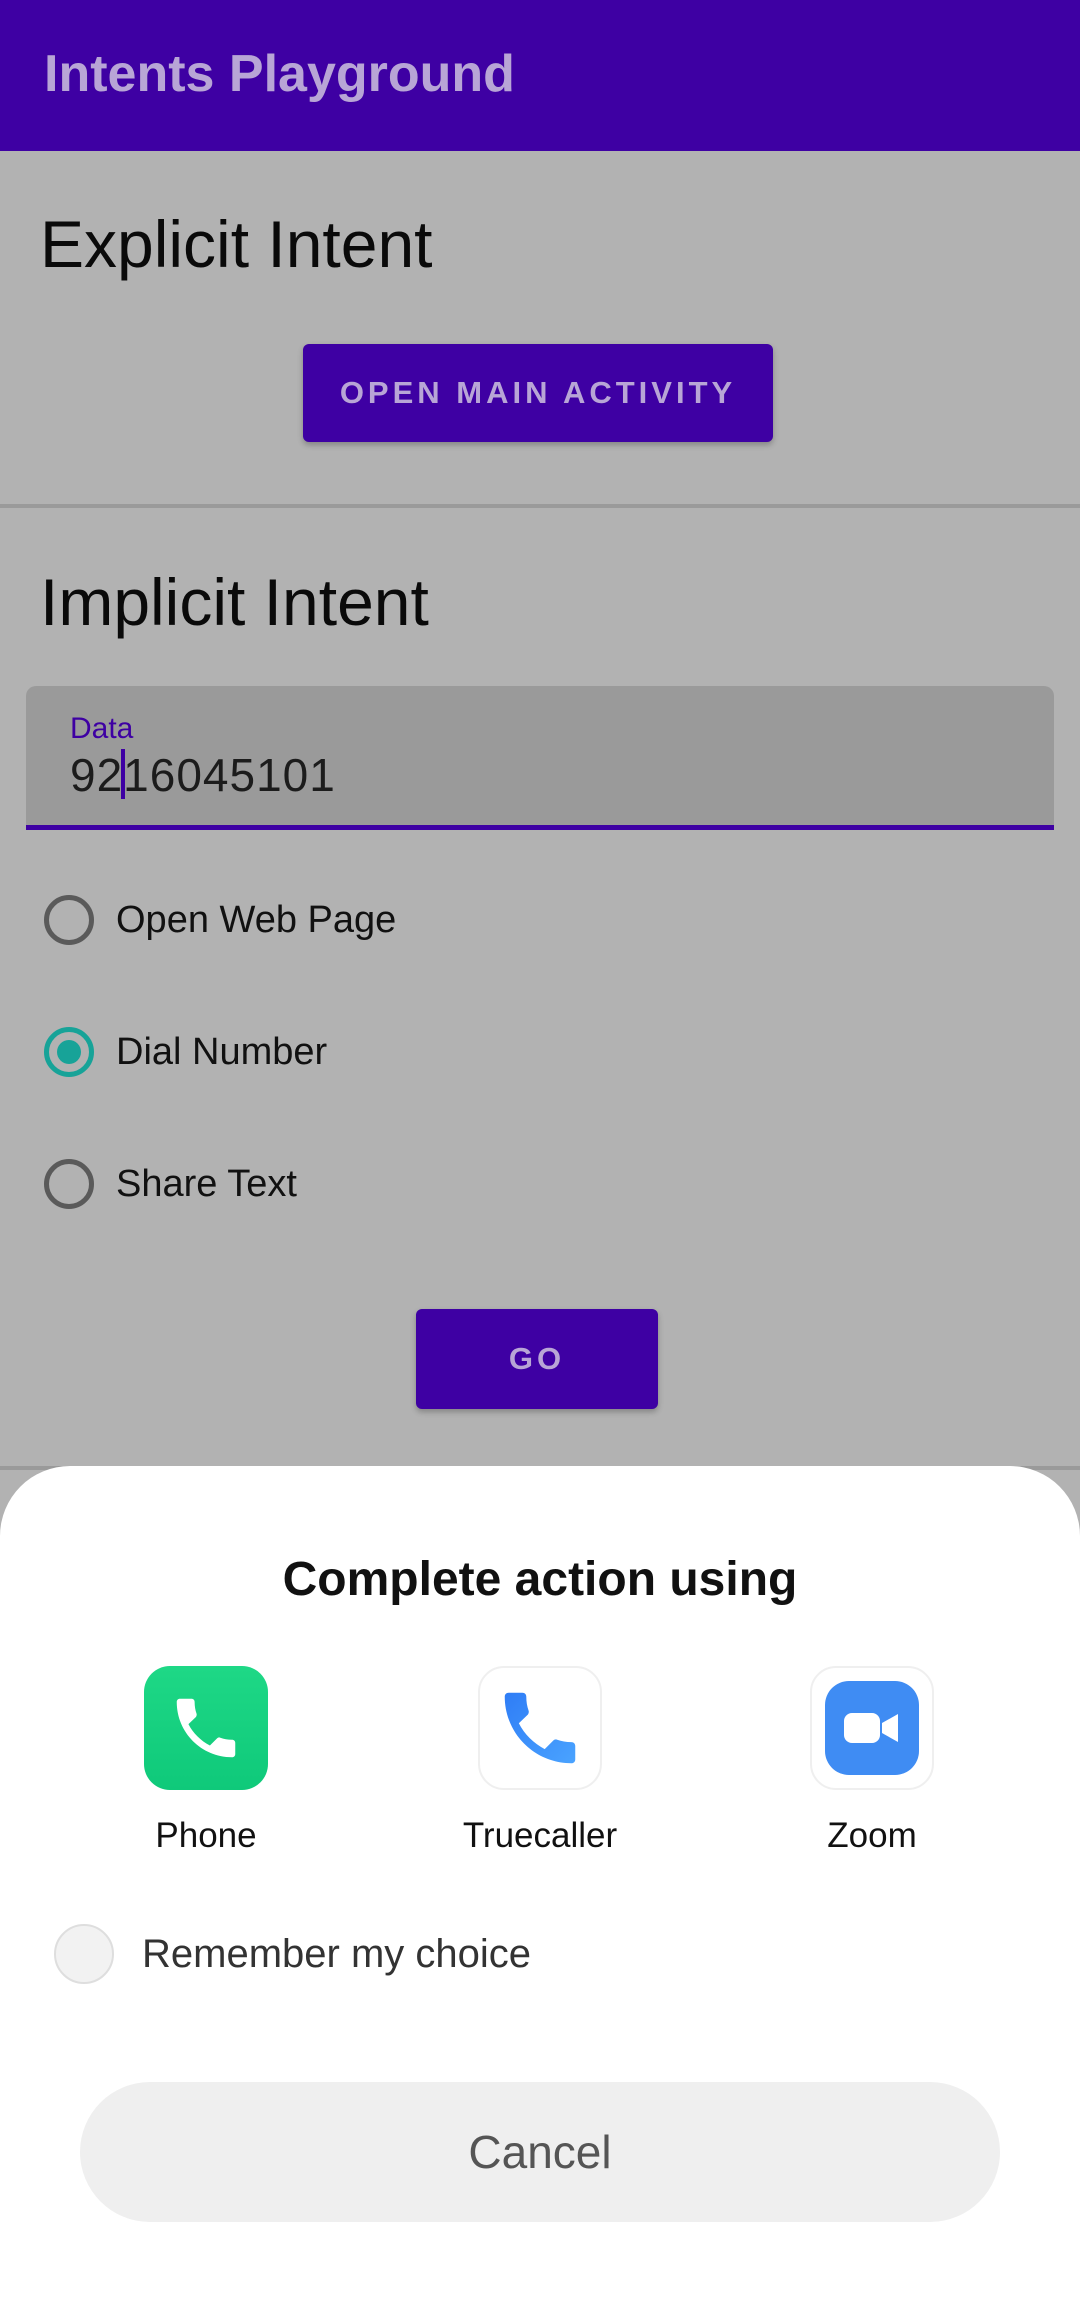 The height and width of the screenshot is (2302, 1080). Describe the element at coordinates (540, 2152) in the screenshot. I see `cancel-button: Cancel` at that location.